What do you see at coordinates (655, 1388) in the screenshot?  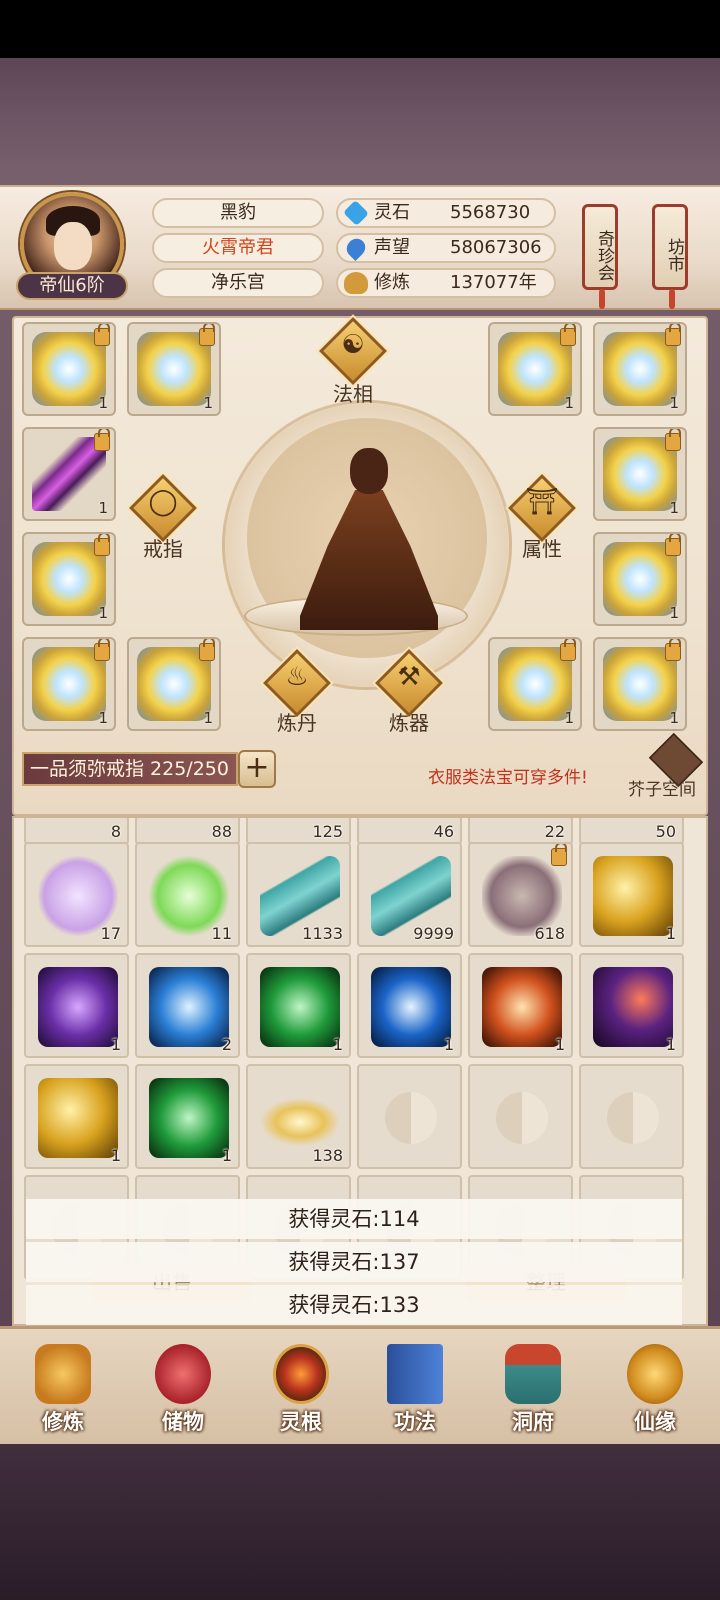 I see `nav-fortune: 仙缘` at bounding box center [655, 1388].